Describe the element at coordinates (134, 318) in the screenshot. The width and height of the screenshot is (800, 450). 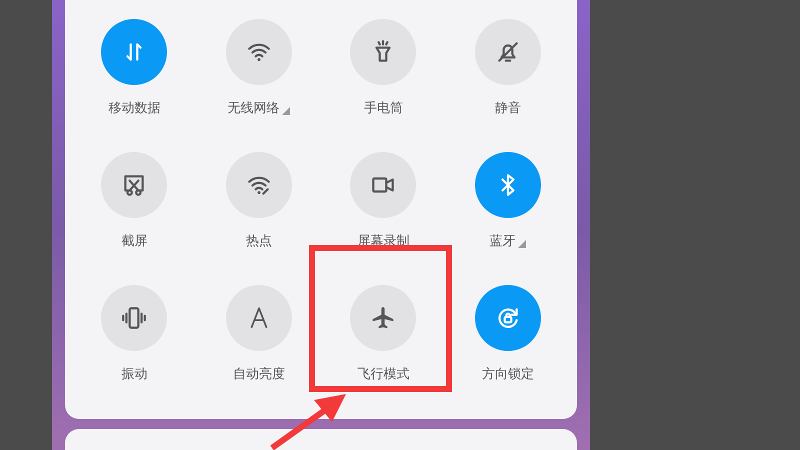
I see `vibrate-icon` at that location.